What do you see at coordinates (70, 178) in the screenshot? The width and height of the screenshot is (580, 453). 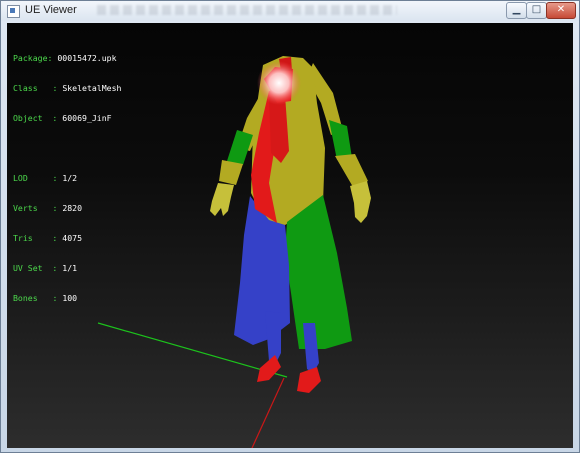 I see `info-value: 1/2` at bounding box center [70, 178].